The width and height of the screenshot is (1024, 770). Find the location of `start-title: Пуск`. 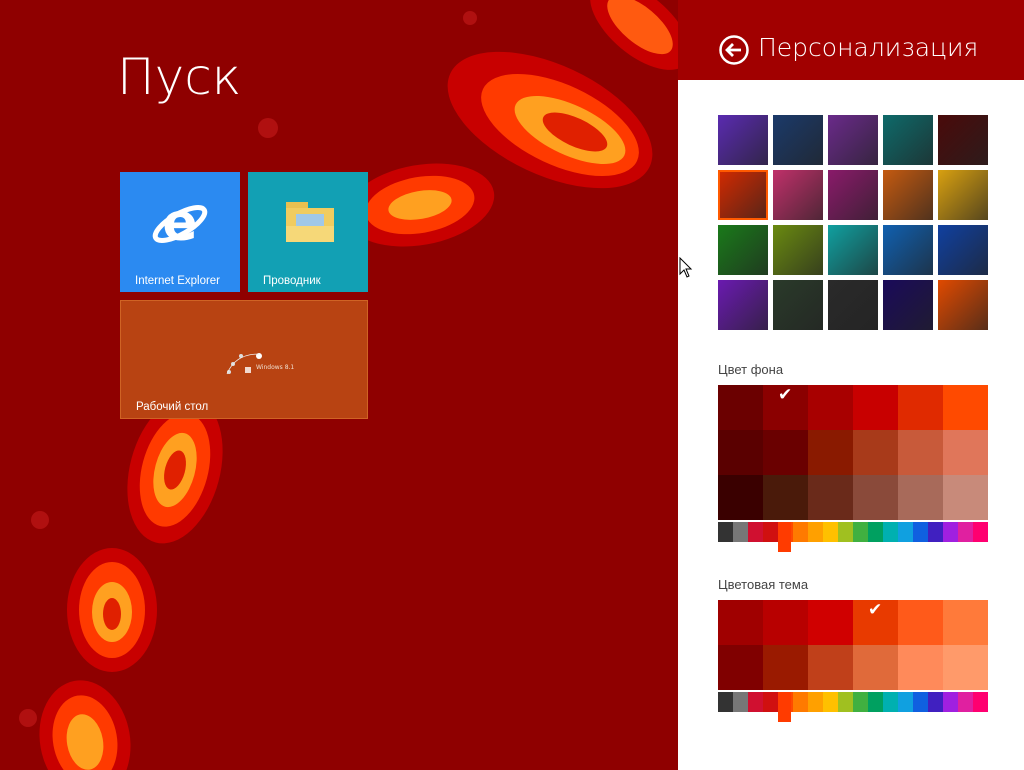

start-title: Пуск is located at coordinates (179, 77).